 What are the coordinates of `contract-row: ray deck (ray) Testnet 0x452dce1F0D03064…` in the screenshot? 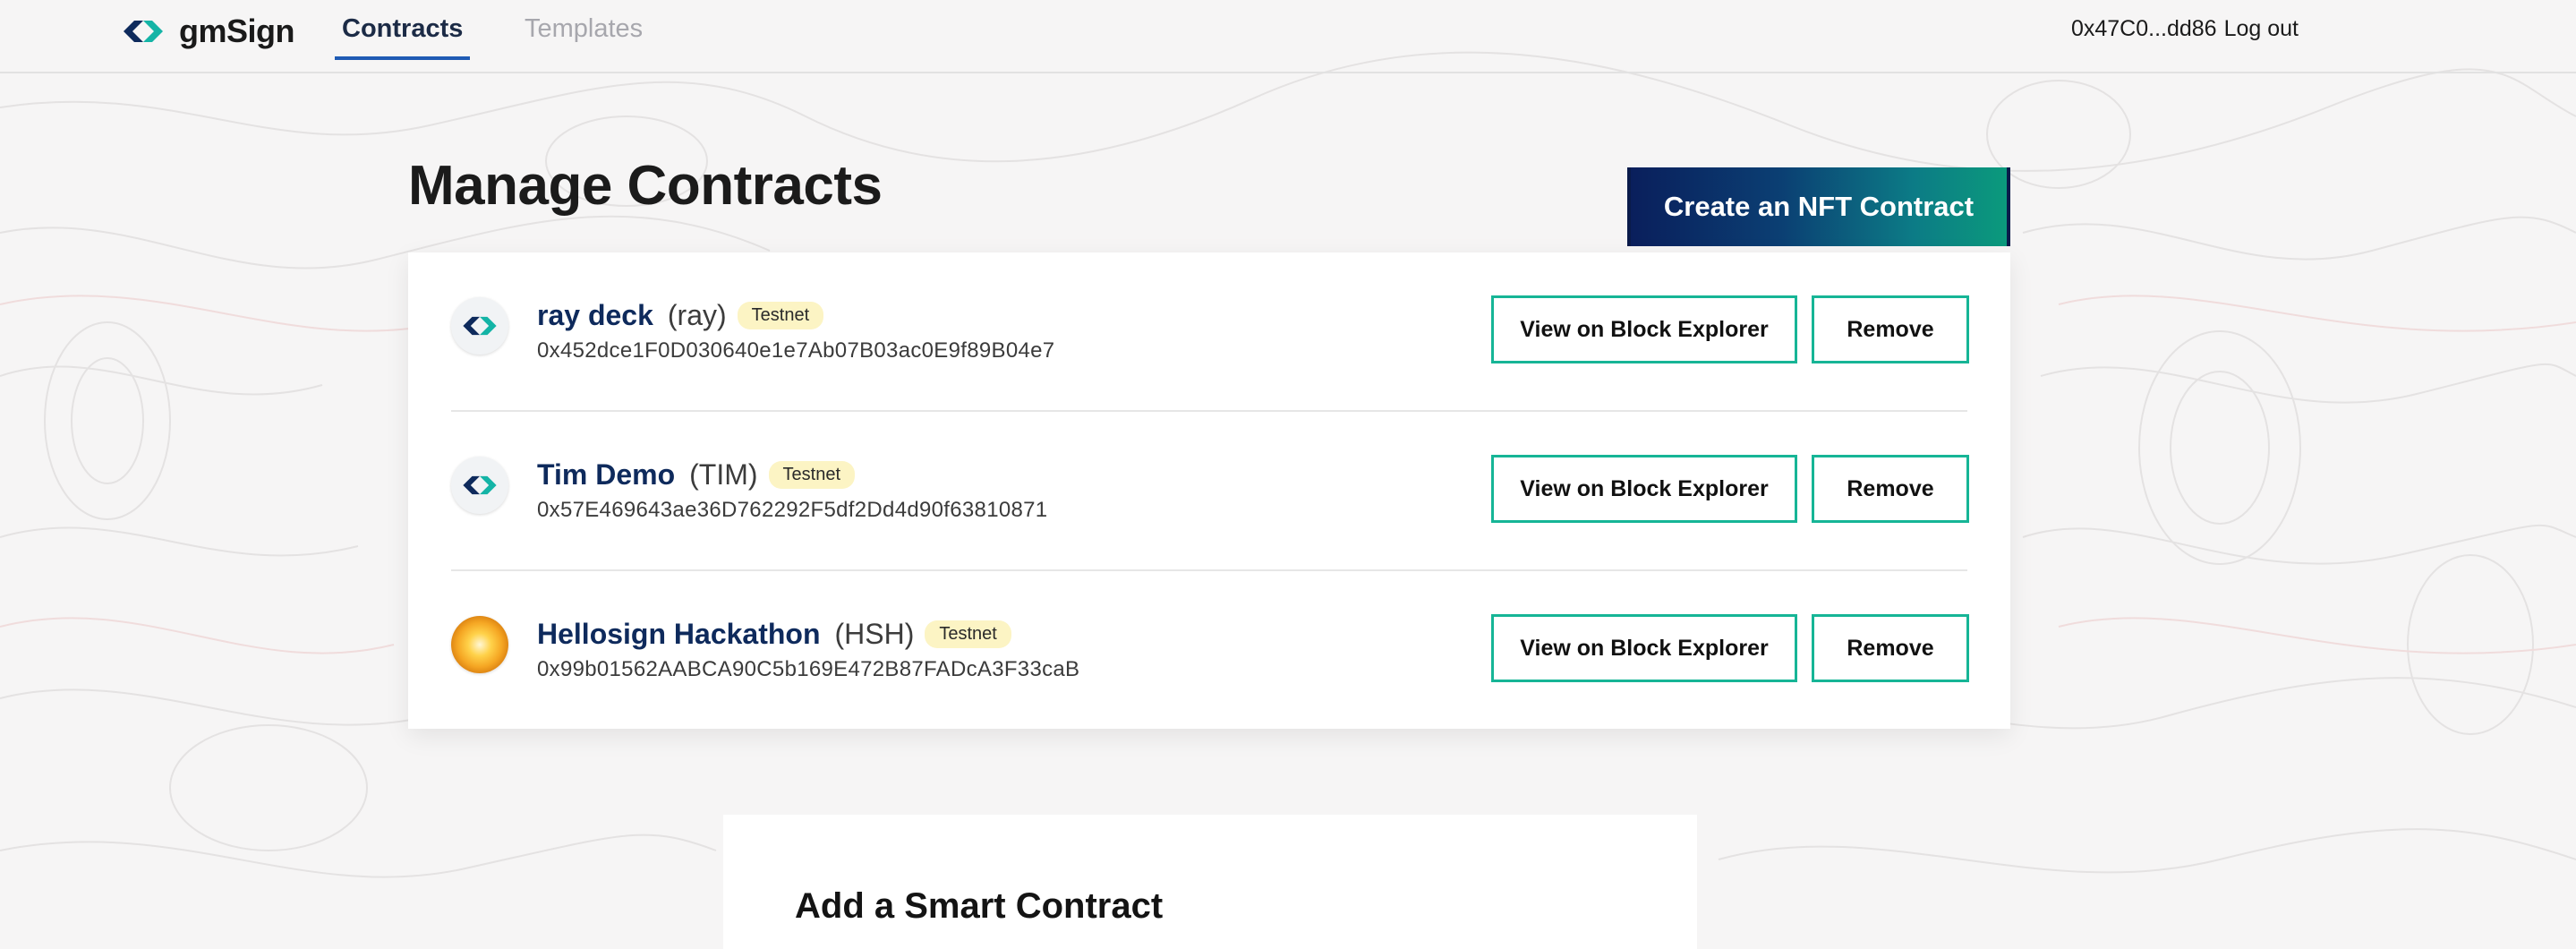 It's located at (1210, 332).